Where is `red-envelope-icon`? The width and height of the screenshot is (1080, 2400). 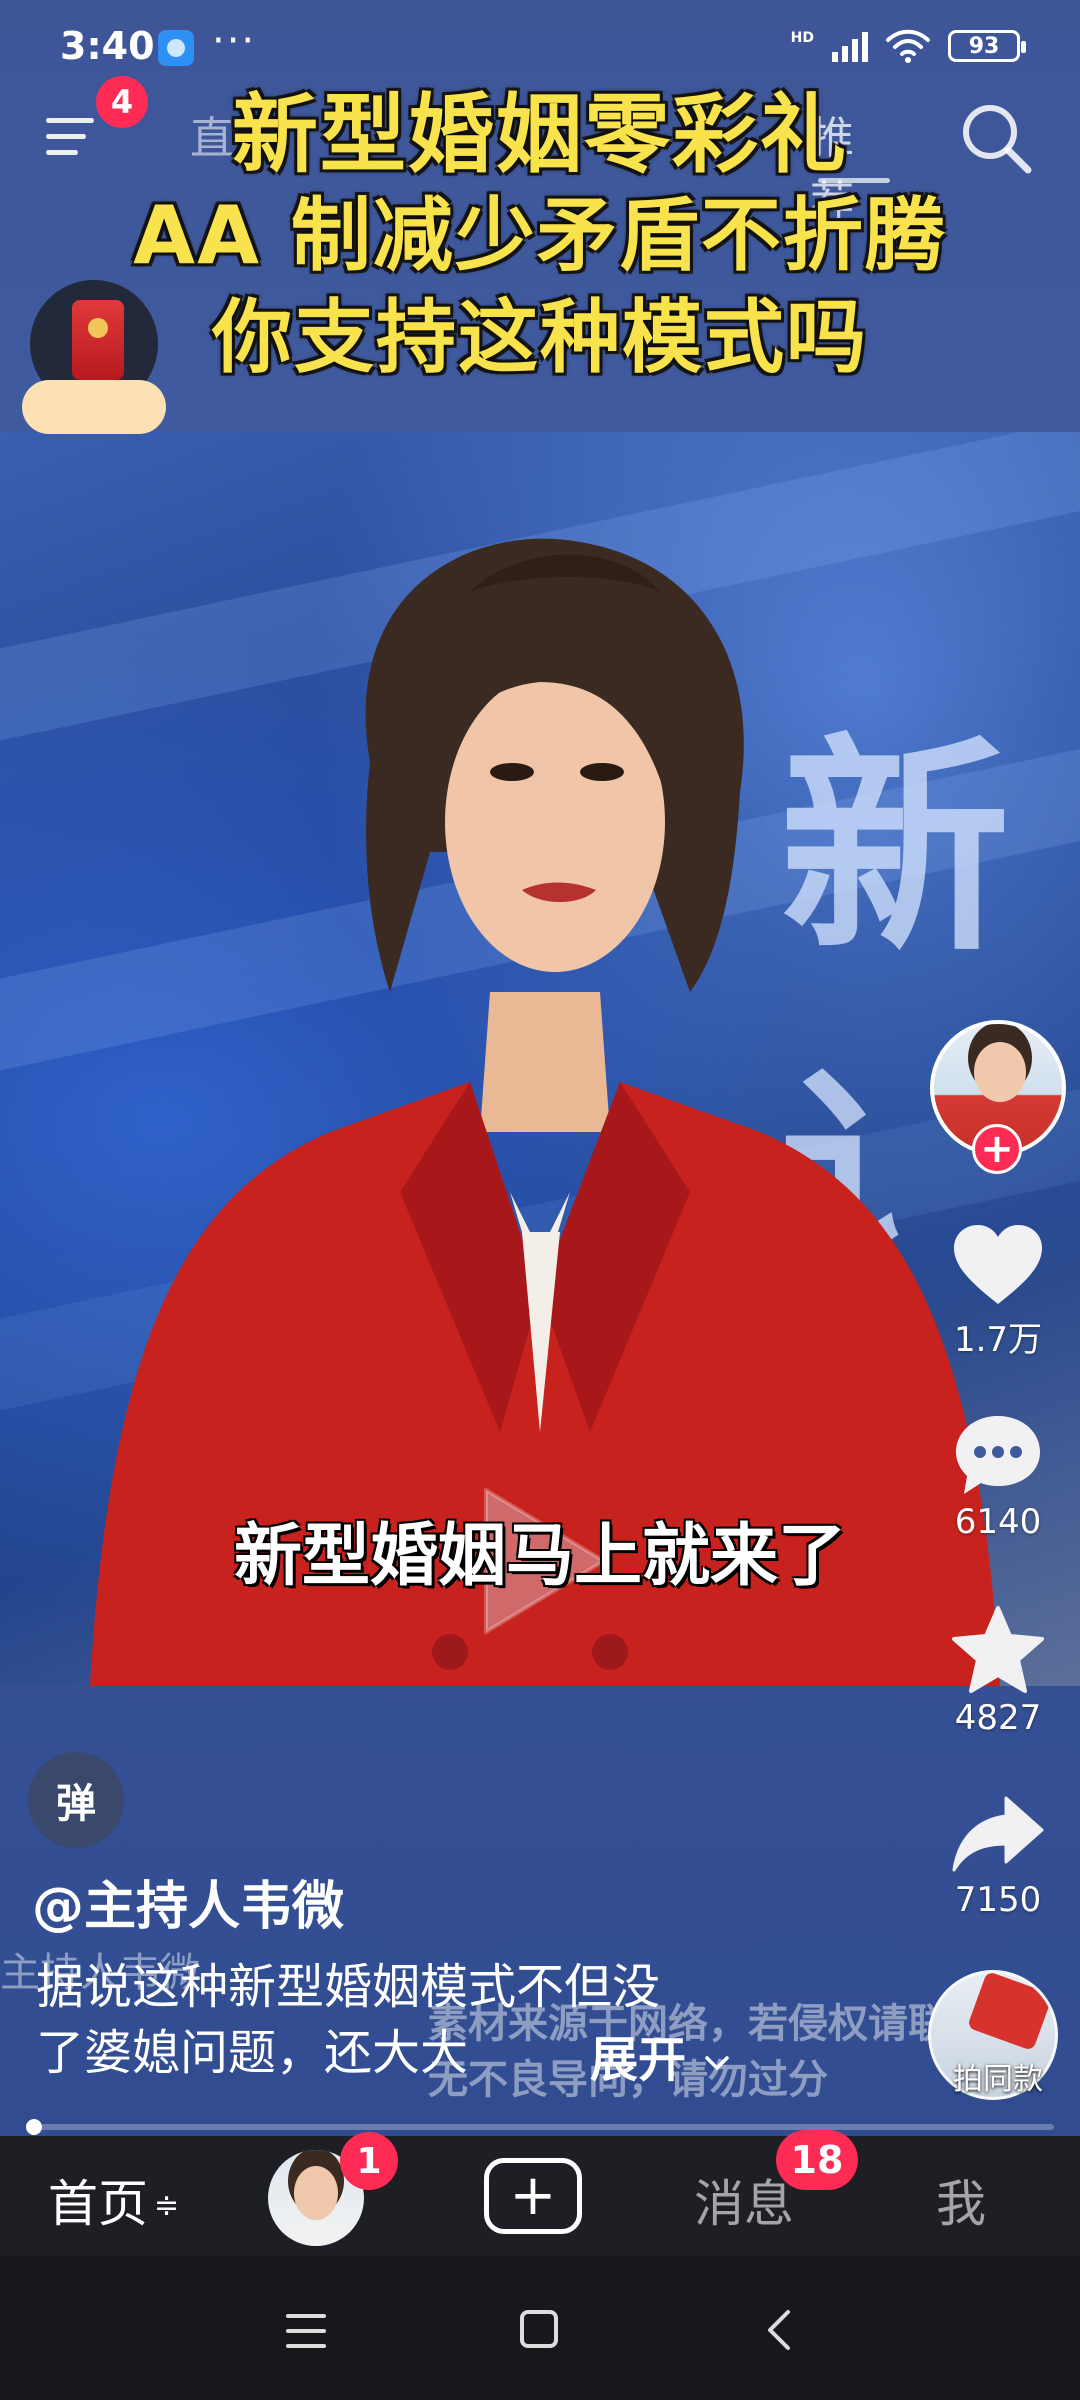
red-envelope-icon is located at coordinates (98, 340).